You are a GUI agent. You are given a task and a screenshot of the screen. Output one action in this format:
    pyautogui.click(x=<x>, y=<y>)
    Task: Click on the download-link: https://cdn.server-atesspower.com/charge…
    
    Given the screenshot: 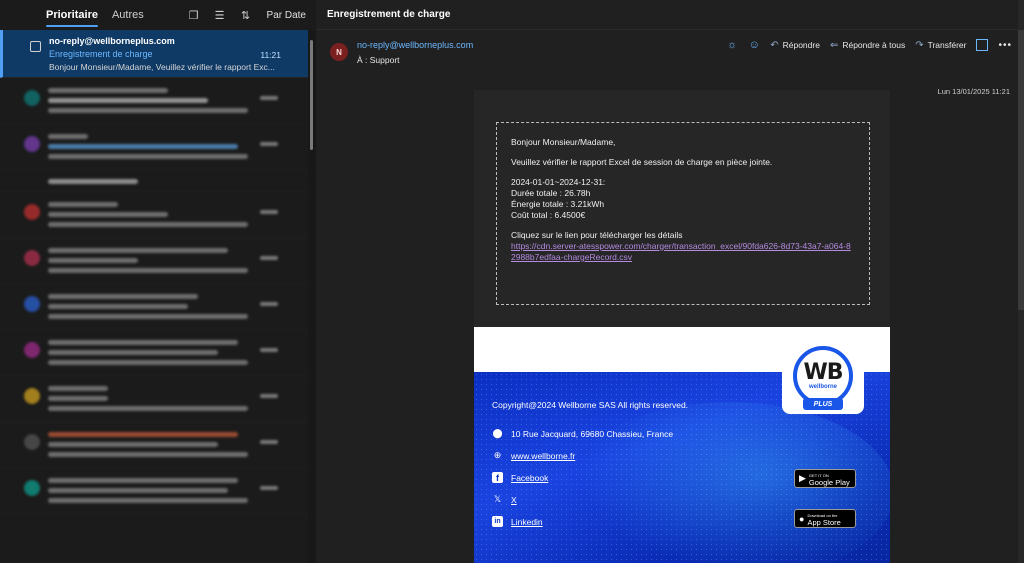 What is the action you would take?
    pyautogui.click(x=683, y=252)
    